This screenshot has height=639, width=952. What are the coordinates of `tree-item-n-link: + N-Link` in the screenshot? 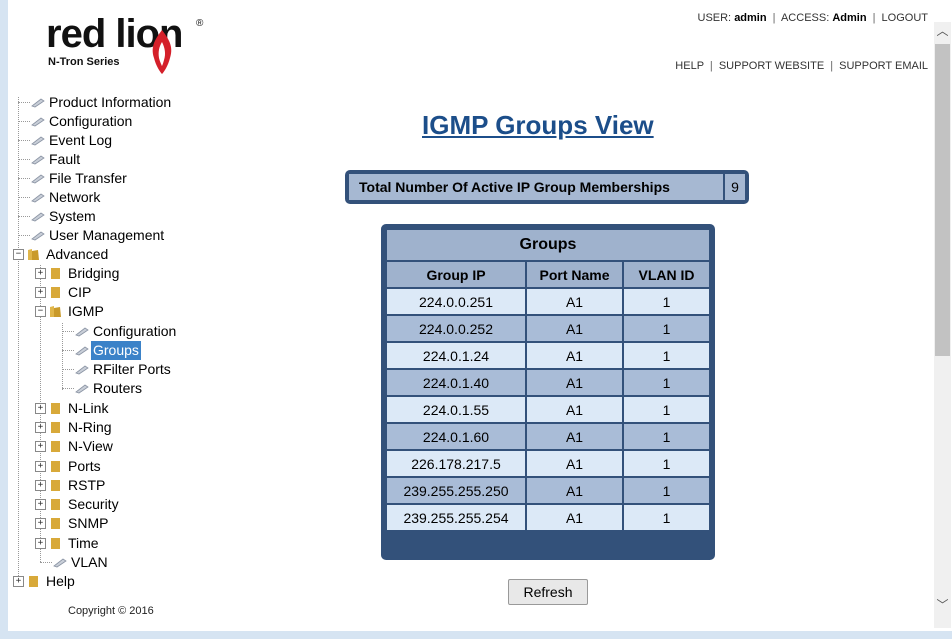 It's located at (72, 408).